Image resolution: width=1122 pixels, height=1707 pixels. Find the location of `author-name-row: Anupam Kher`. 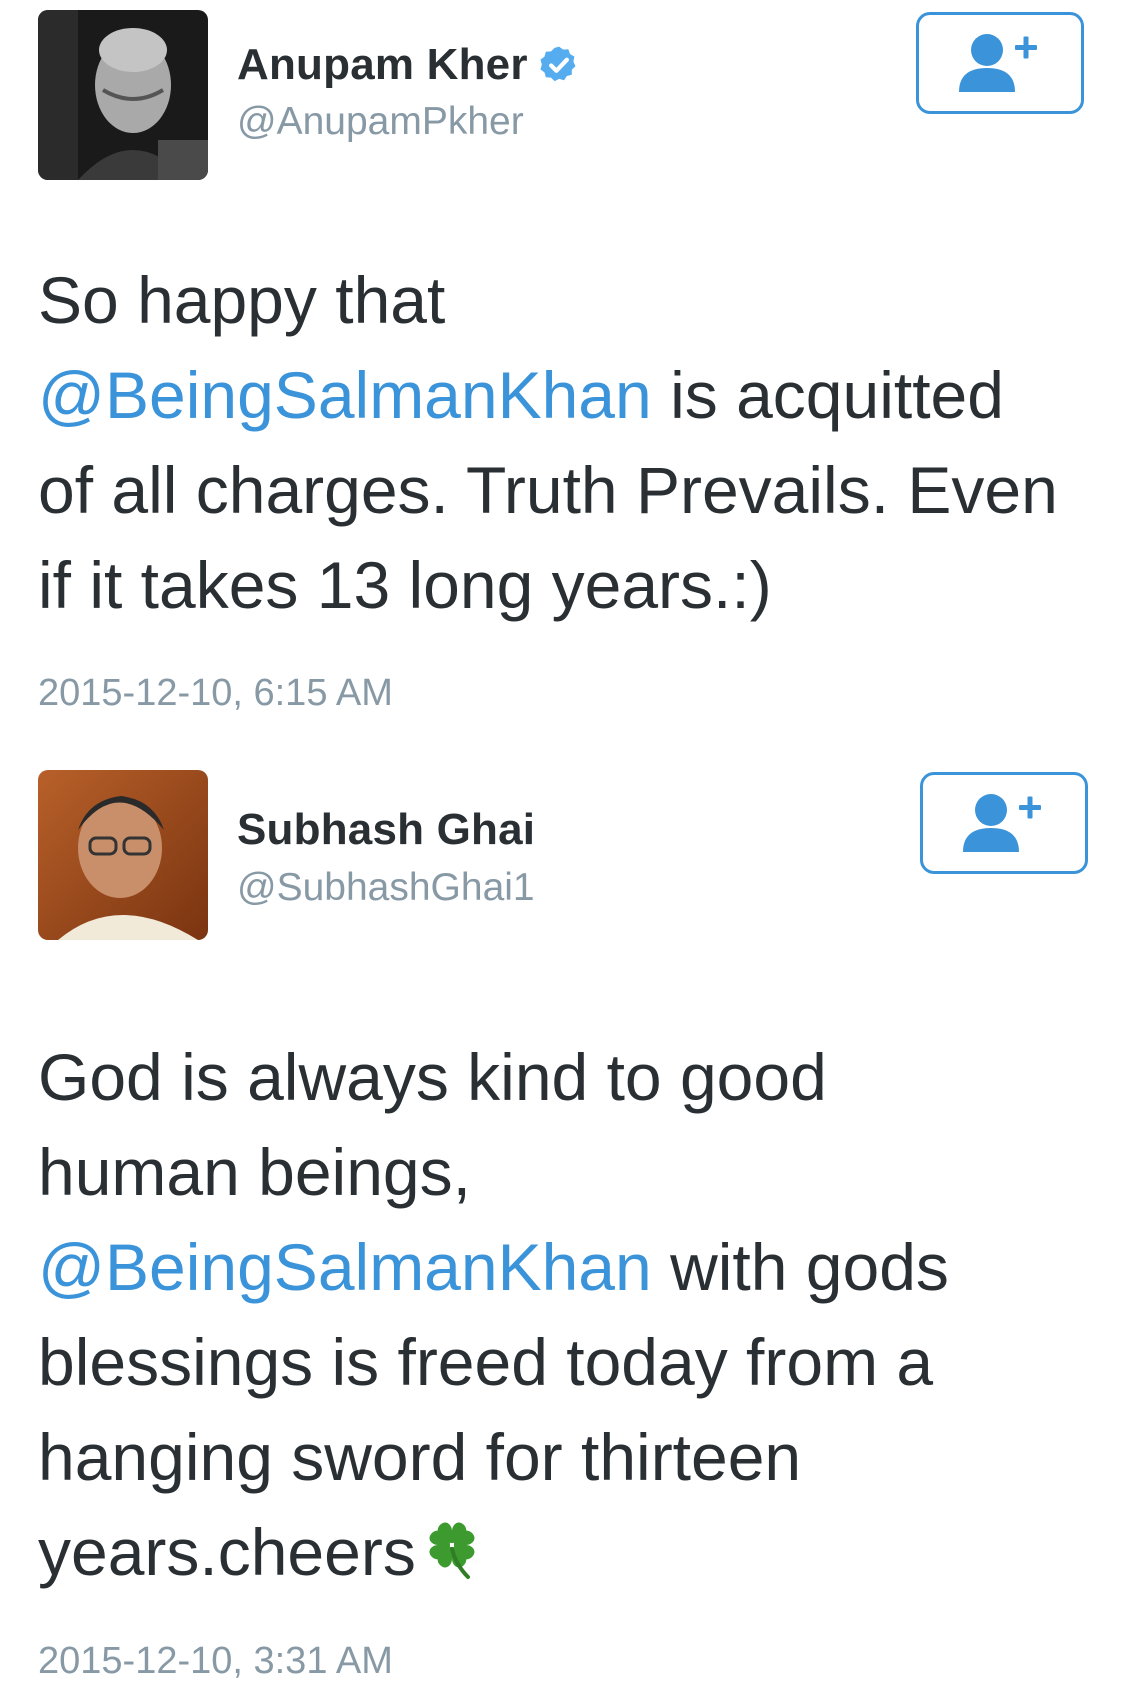

author-name-row: Anupam Kher is located at coordinates (408, 65).